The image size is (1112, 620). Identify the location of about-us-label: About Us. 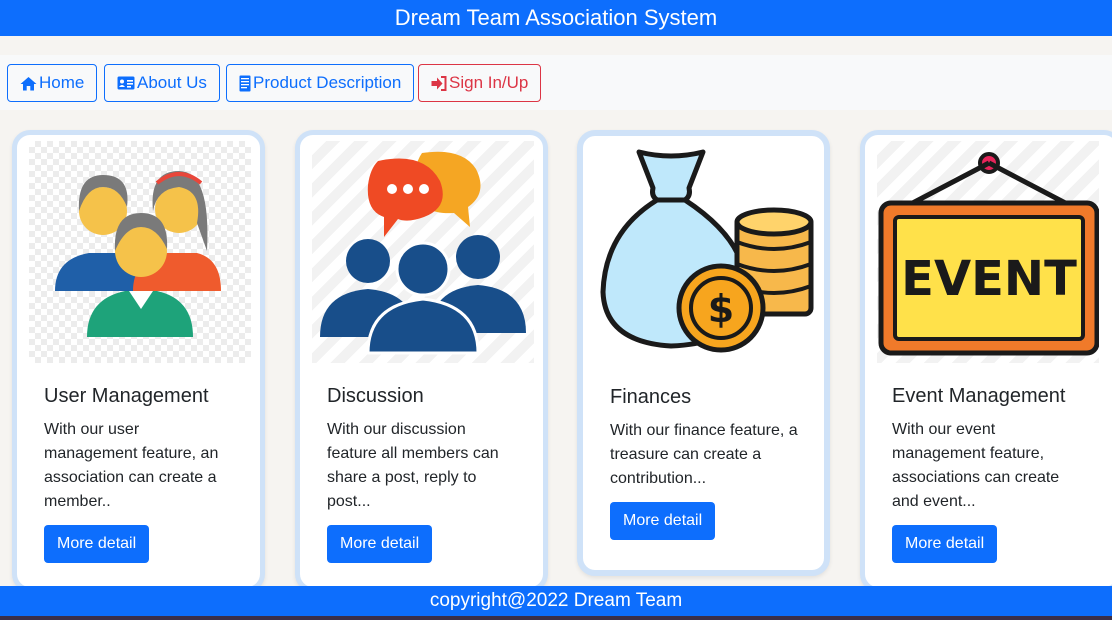
(172, 82).